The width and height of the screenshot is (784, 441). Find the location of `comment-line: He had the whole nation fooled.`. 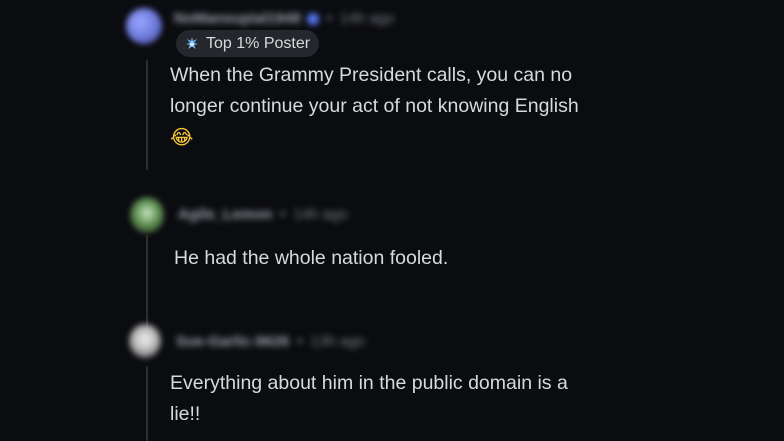

comment-line: He had the whole nation fooled. is located at coordinates (311, 258).